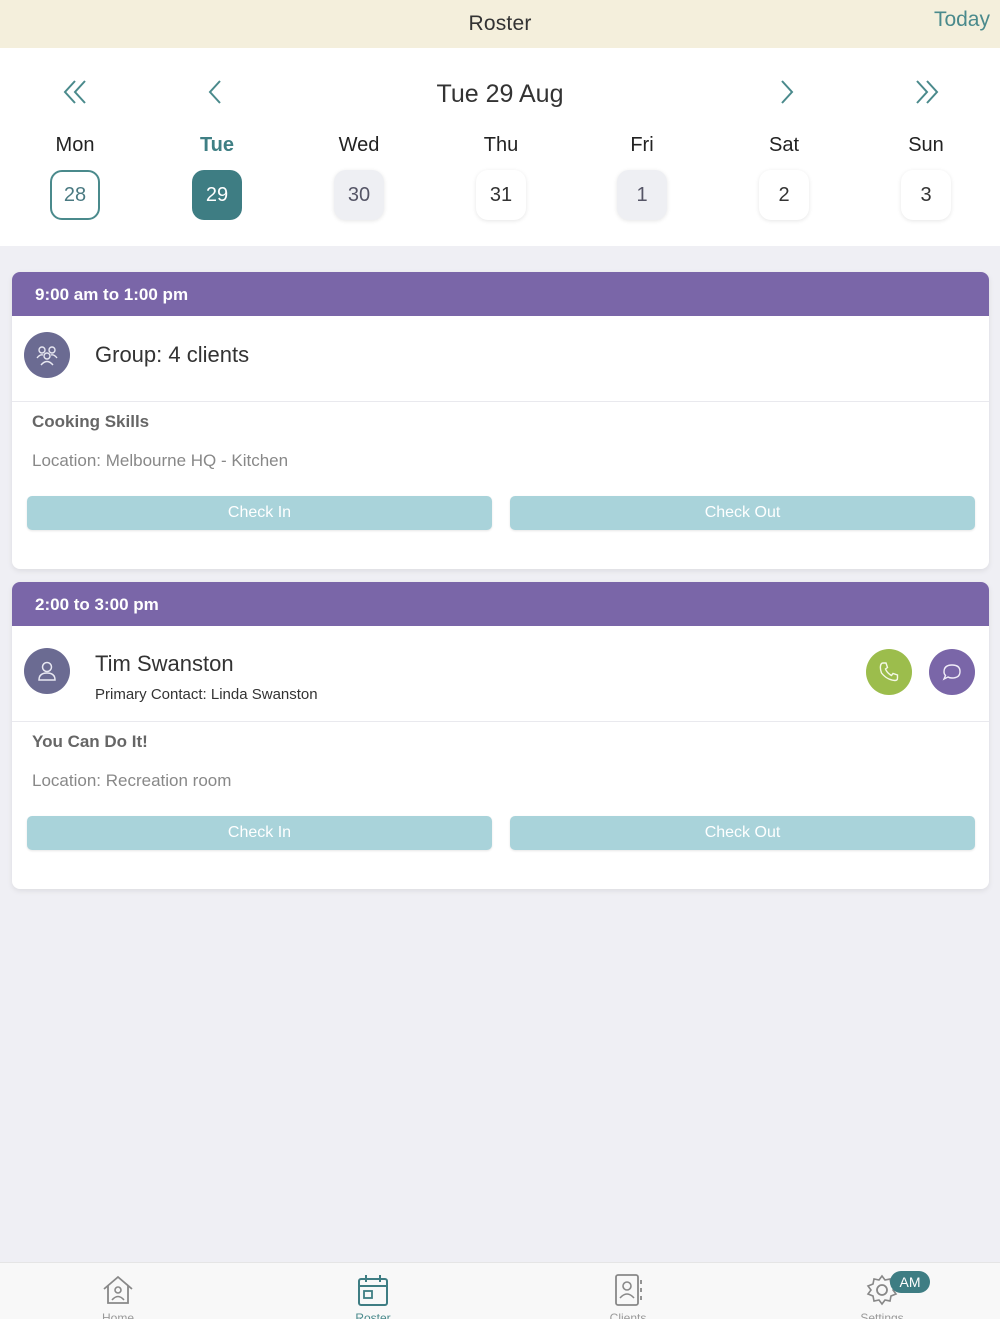 Image resolution: width=1000 pixels, height=1319 pixels. I want to click on user-initials-badge: AM, so click(910, 1282).